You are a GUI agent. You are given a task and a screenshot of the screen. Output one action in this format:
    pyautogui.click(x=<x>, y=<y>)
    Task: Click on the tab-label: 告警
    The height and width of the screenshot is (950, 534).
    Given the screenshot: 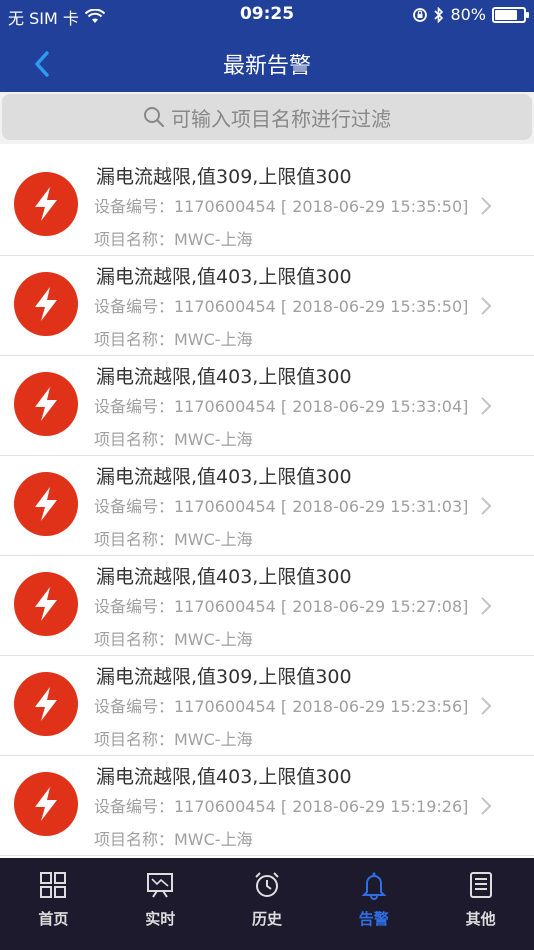 What is the action you would take?
    pyautogui.click(x=373, y=919)
    